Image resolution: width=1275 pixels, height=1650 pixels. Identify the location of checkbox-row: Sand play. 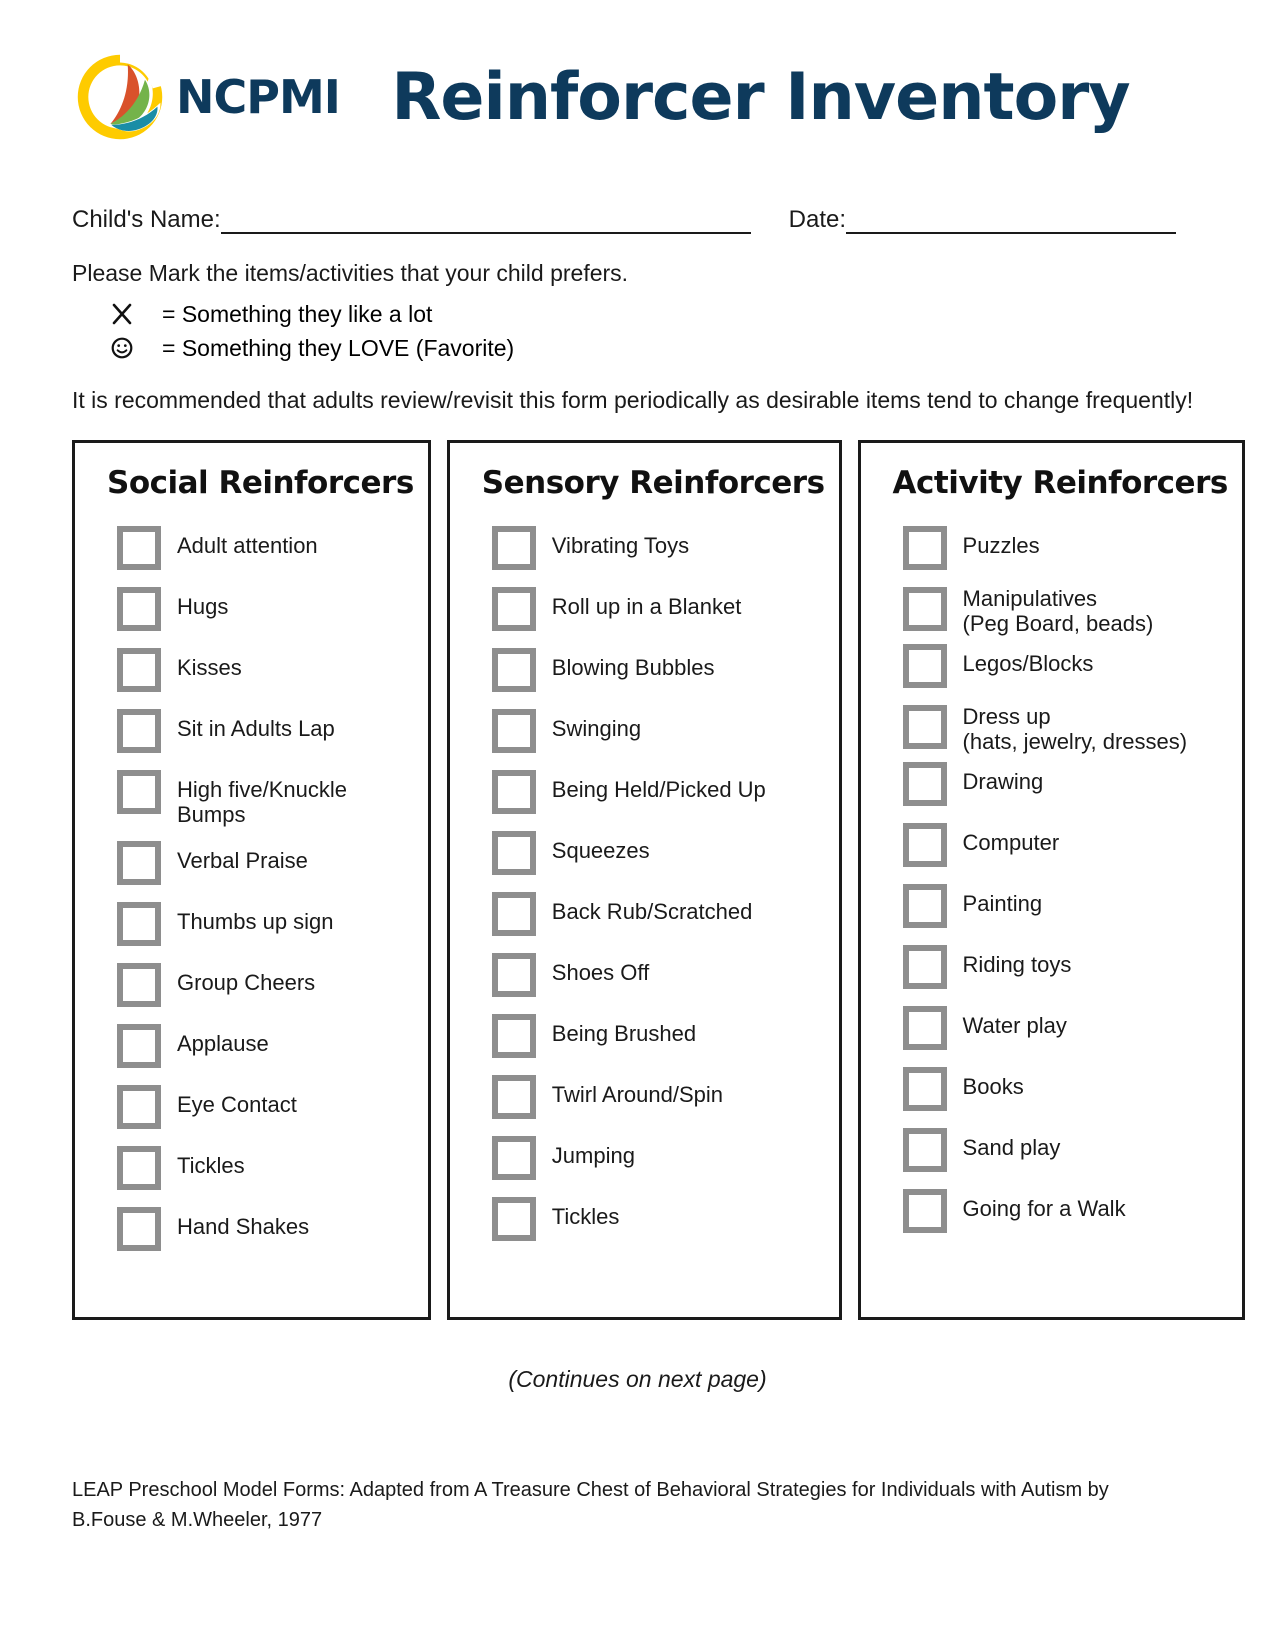
(1065, 1151).